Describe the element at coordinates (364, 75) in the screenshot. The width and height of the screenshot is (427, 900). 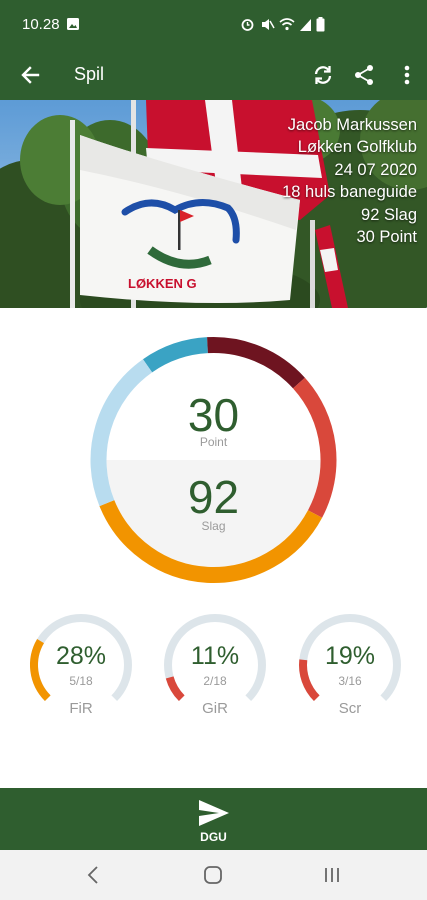
I see `share-icon` at that location.